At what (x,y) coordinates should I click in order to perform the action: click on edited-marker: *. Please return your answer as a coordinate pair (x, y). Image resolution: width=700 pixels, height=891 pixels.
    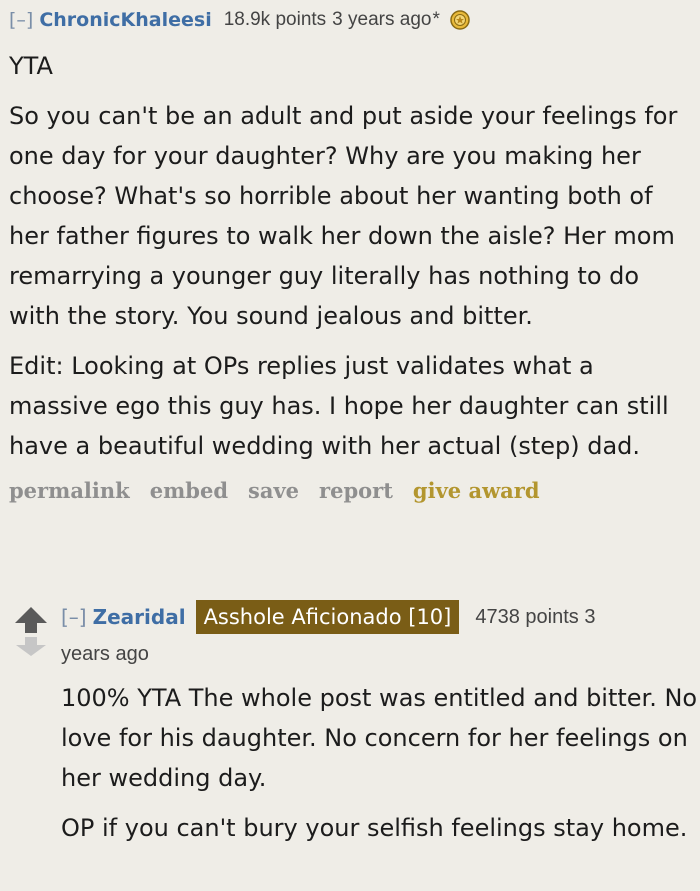
    Looking at the image, I should click on (436, 19).